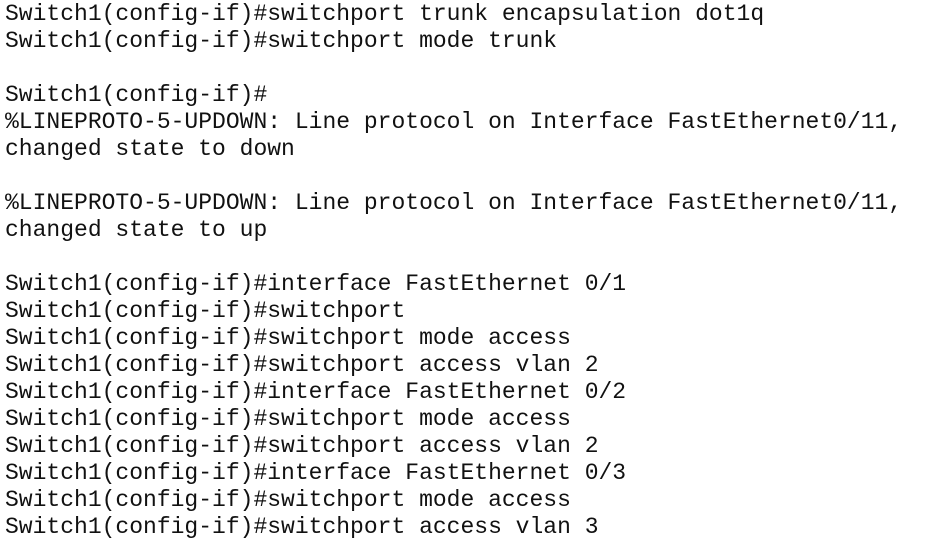 This screenshot has width=938, height=542. What do you see at coordinates (281, 41) in the screenshot?
I see `terminal-line: Switch1(config-if)#switchport mode trunk` at bounding box center [281, 41].